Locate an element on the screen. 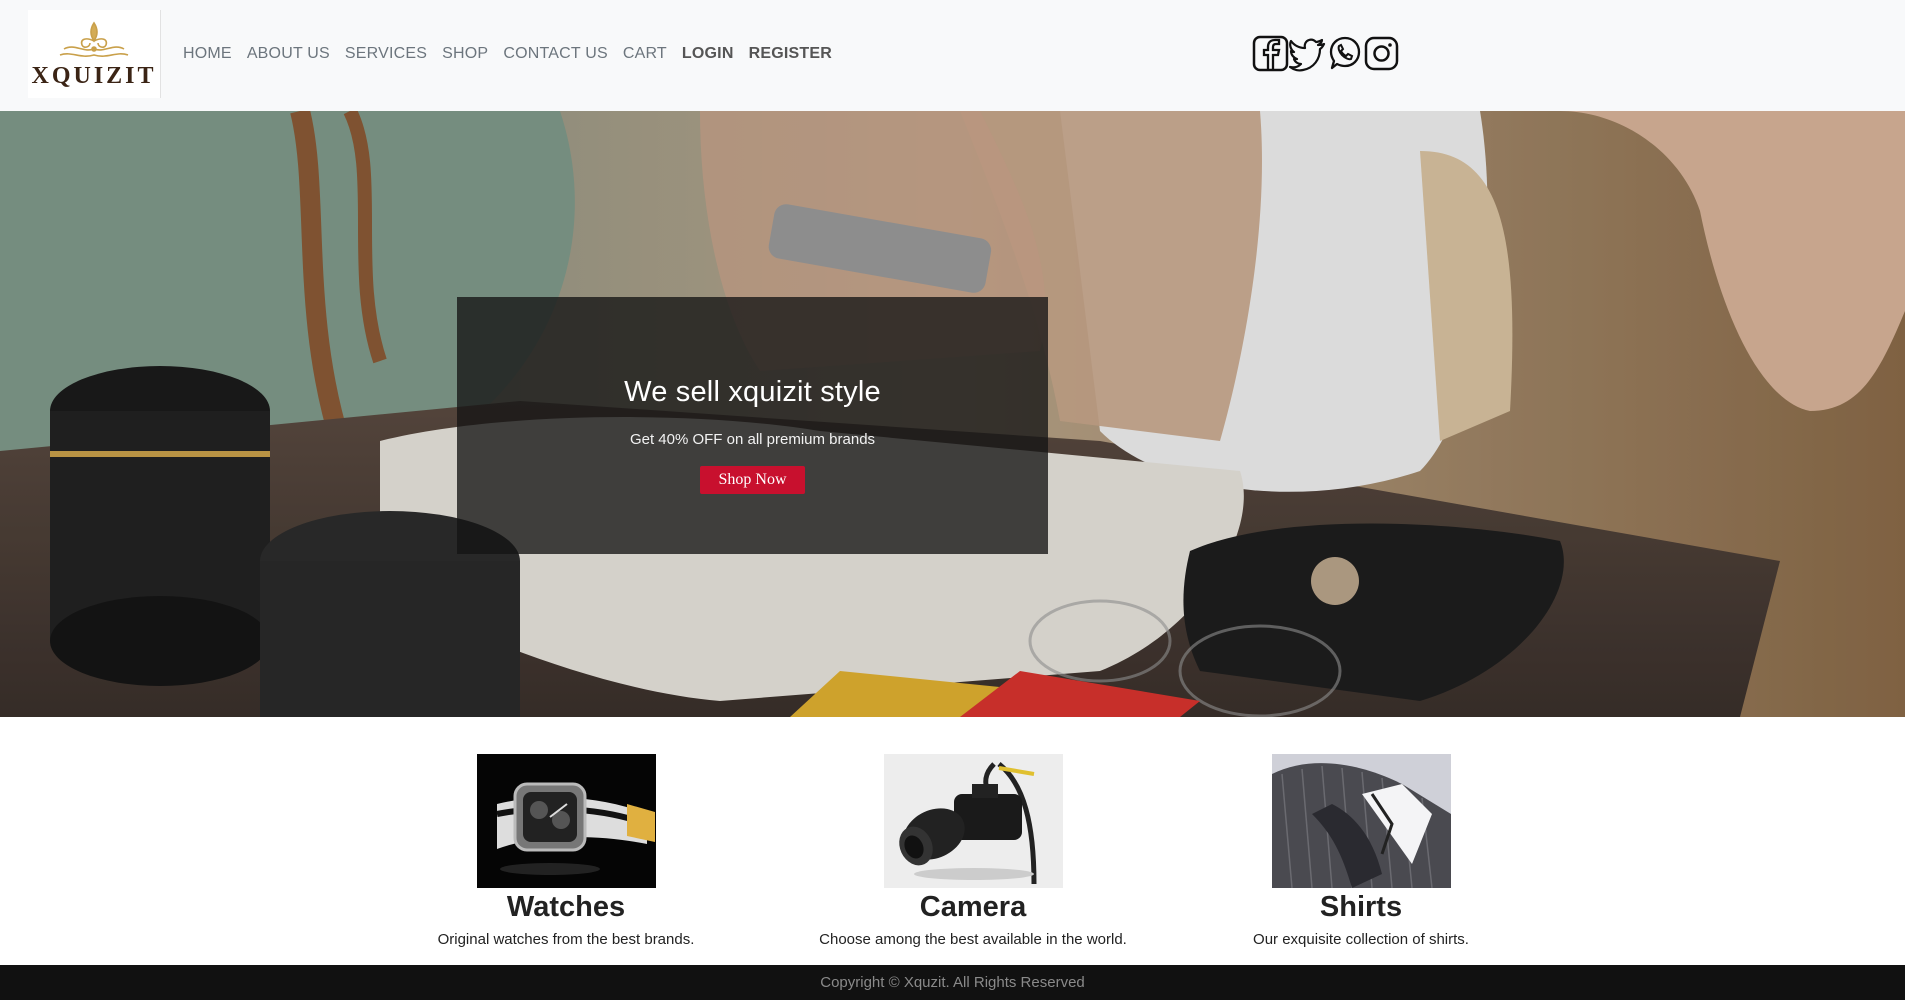  facebook-icon is located at coordinates (1270, 54).